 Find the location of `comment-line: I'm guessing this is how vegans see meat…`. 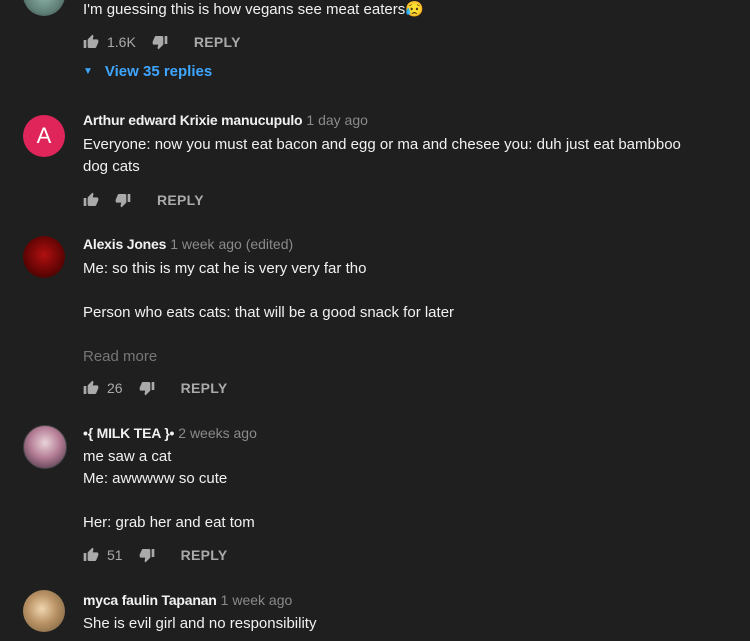

comment-line: I'm guessing this is how vegans see meat… is located at coordinates (253, 9).